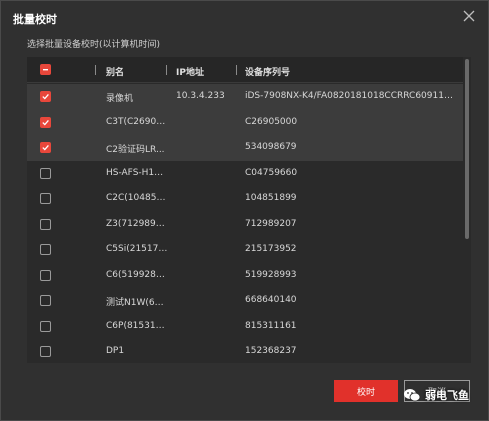 The image size is (489, 421). I want to click on table-row: DP1 152368237, so click(245, 351).